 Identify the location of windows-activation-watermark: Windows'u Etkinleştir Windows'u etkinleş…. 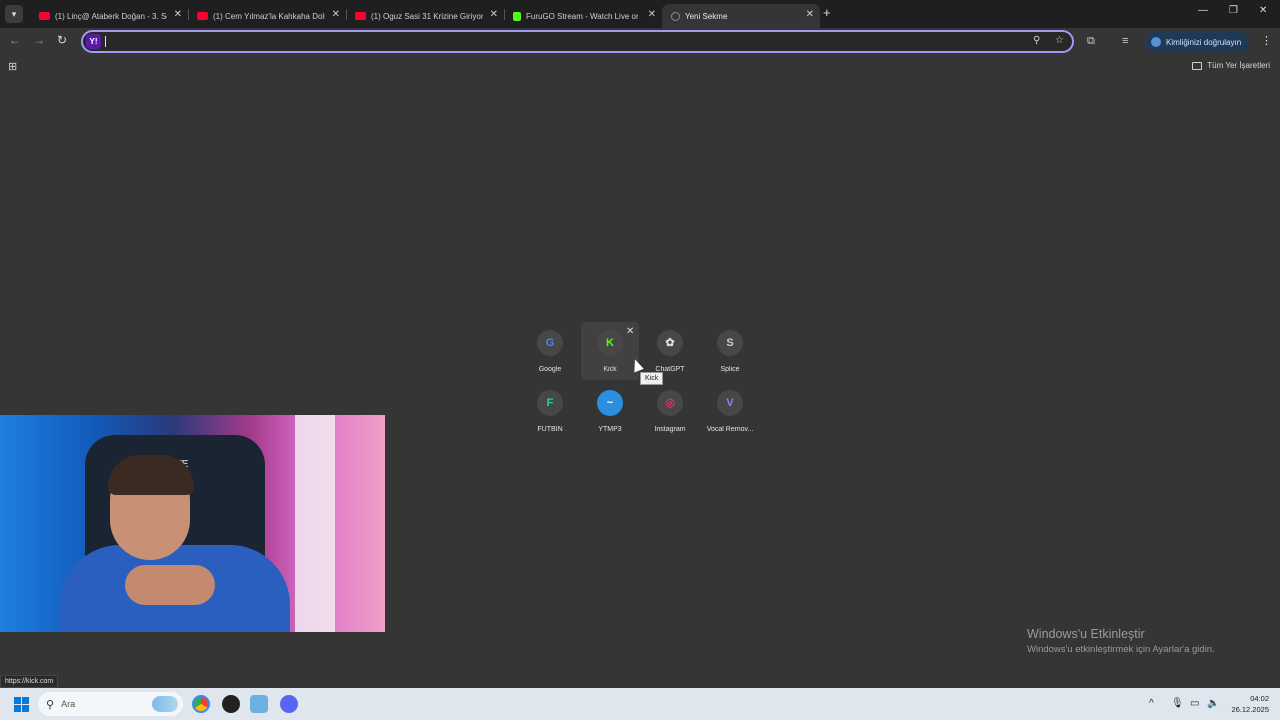
(1121, 641).